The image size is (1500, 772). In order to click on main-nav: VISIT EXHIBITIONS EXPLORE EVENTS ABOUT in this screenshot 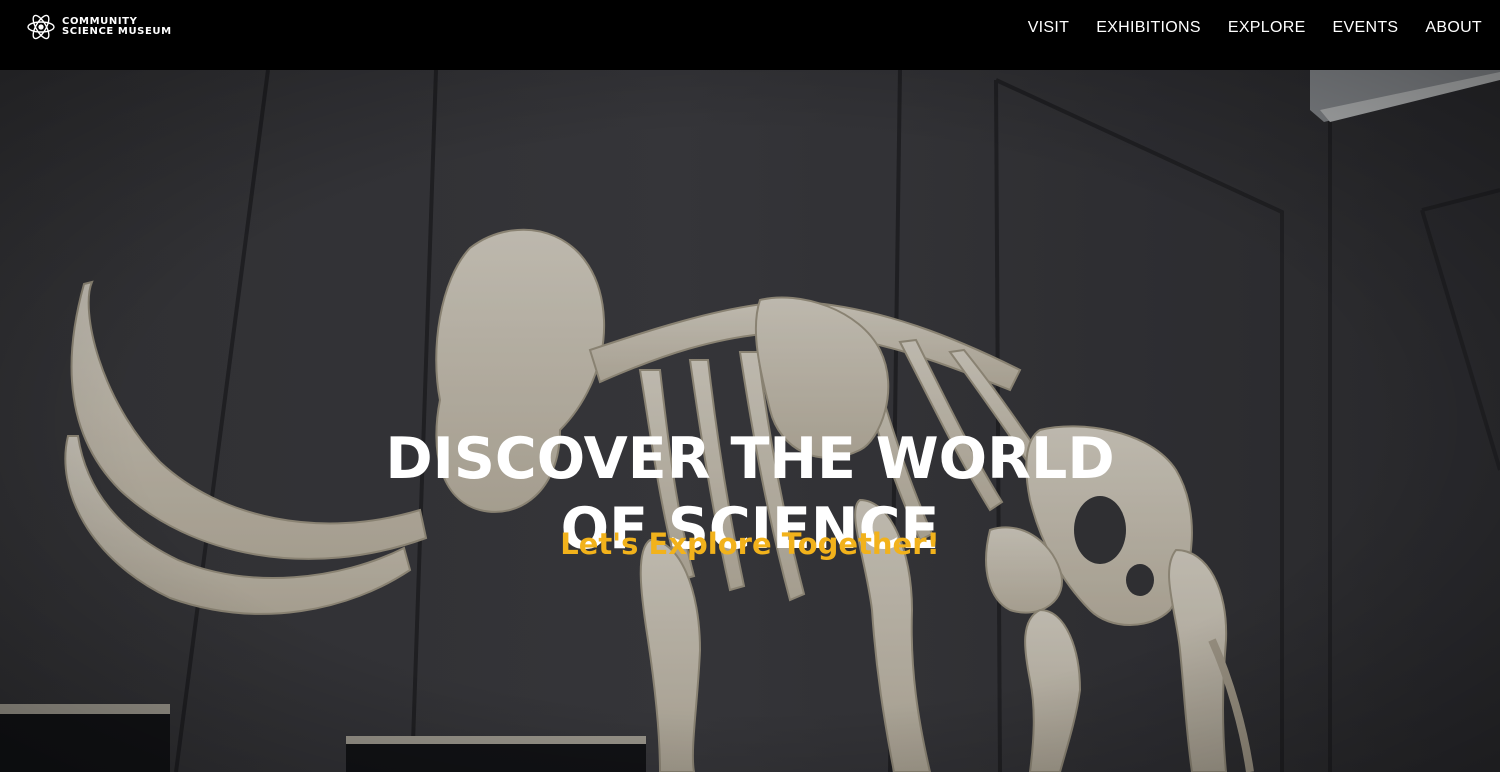, I will do `click(1255, 28)`.